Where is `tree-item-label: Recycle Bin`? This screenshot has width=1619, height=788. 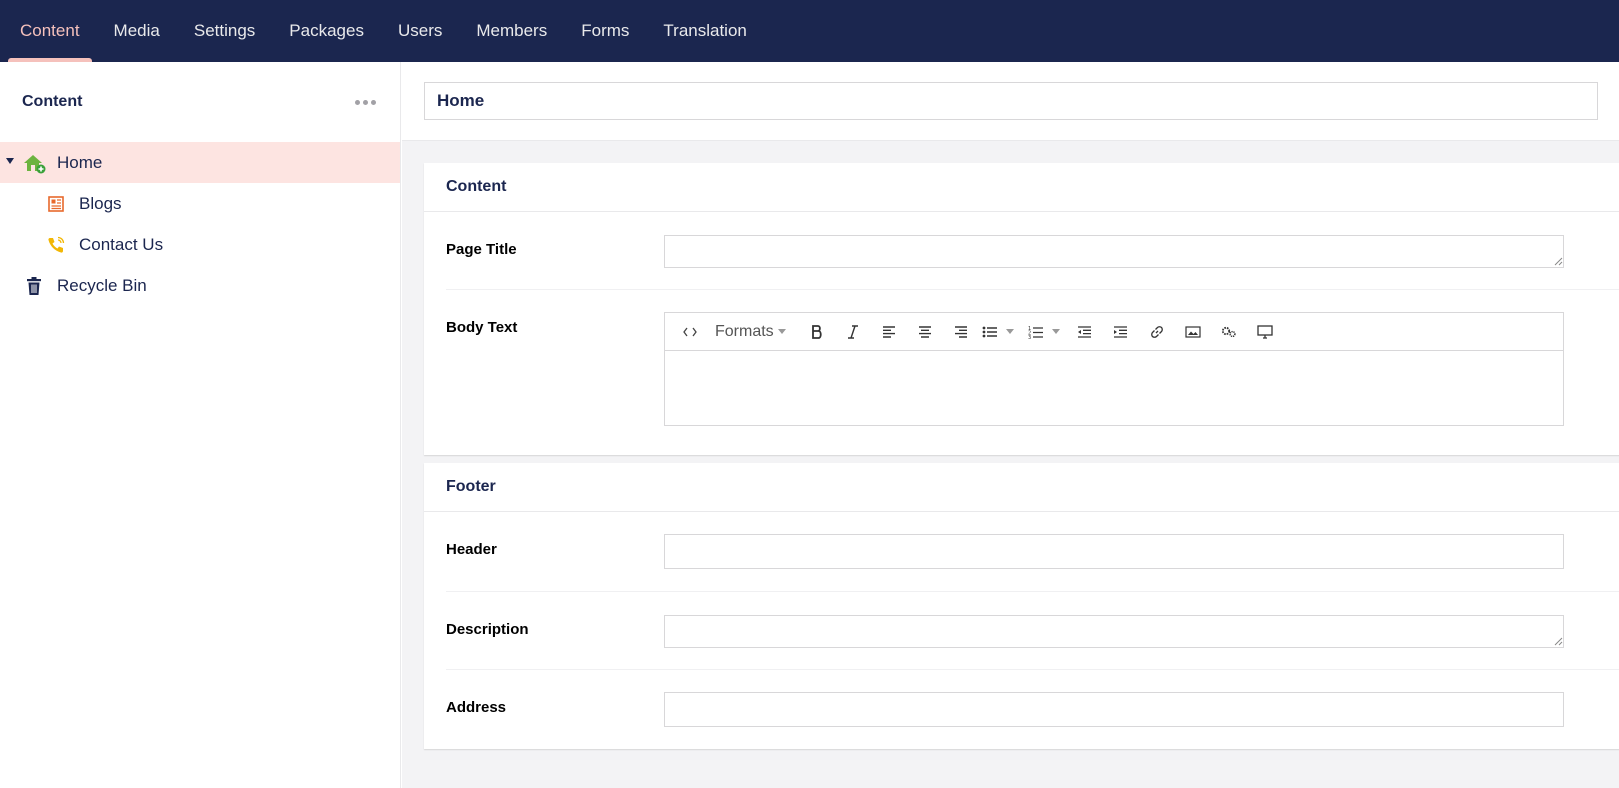 tree-item-label: Recycle Bin is located at coordinates (102, 285).